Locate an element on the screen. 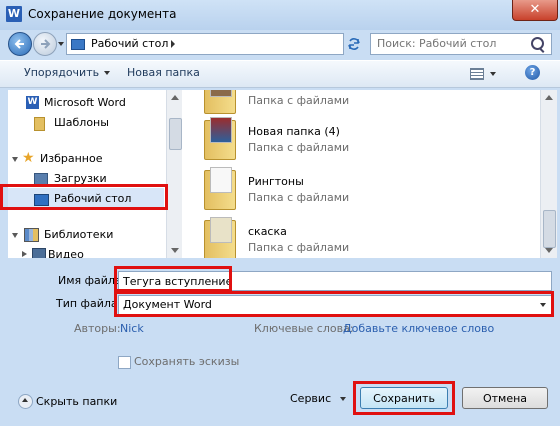 This screenshot has width=560, height=426. keywords-value: Добавьте ключевое слово is located at coordinates (418, 328).